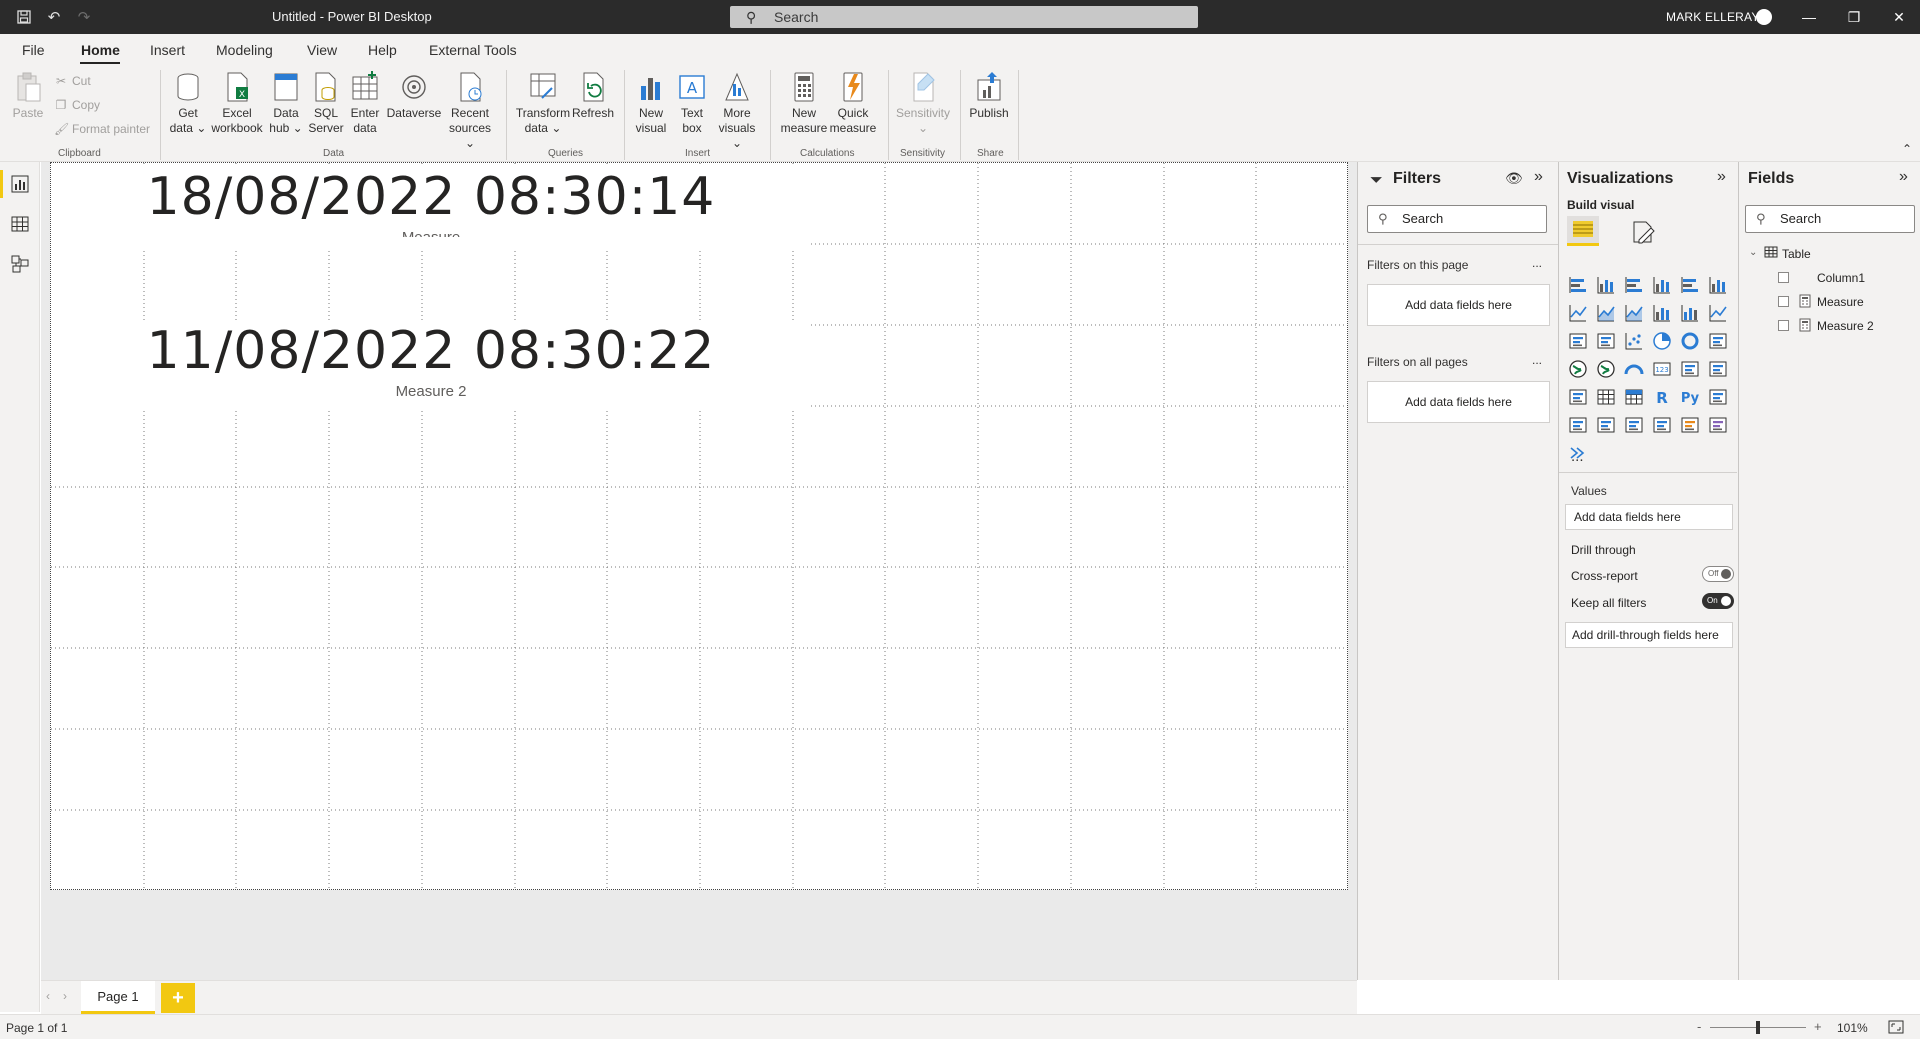 Image resolution: width=1920 pixels, height=1039 pixels. What do you see at coordinates (1606, 341) in the screenshot?
I see `funnel-icon` at bounding box center [1606, 341].